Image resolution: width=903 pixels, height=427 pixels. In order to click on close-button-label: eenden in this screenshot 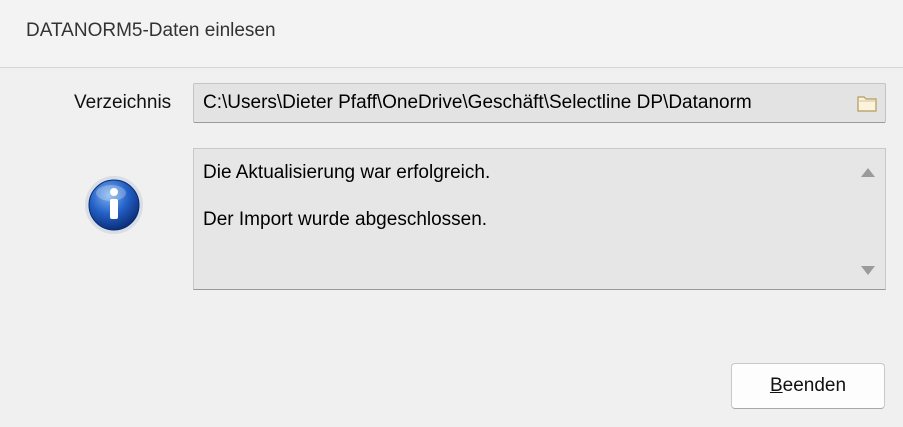, I will do `click(814, 385)`.